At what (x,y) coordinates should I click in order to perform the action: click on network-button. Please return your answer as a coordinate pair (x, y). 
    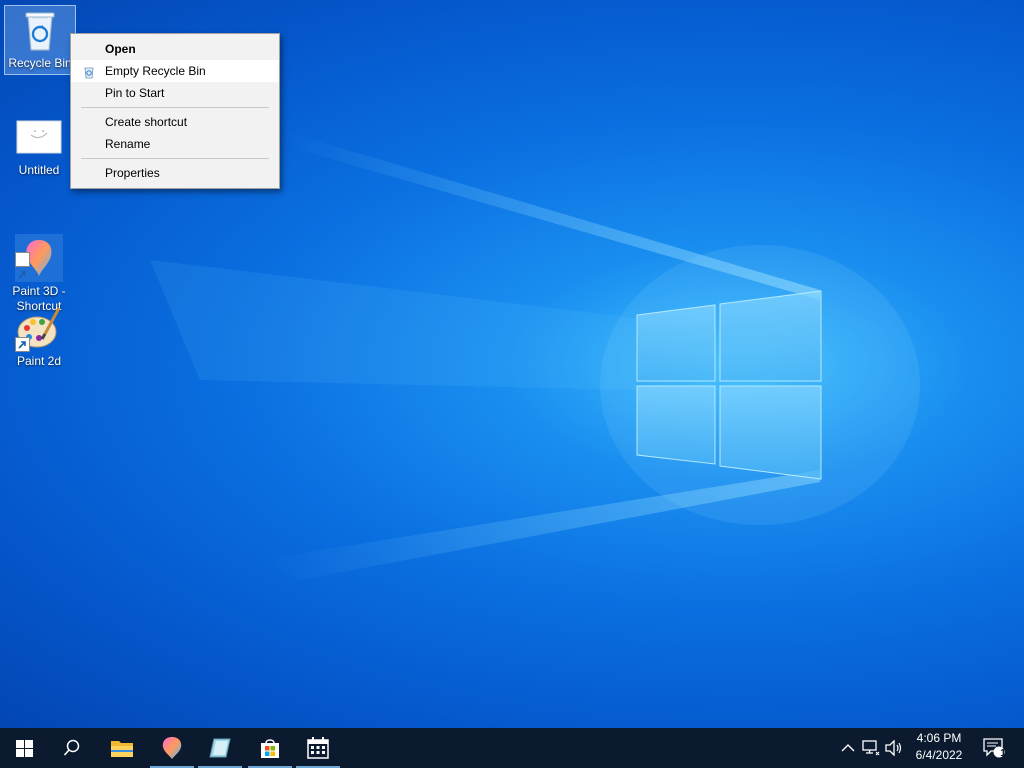
    Looking at the image, I should click on (871, 748).